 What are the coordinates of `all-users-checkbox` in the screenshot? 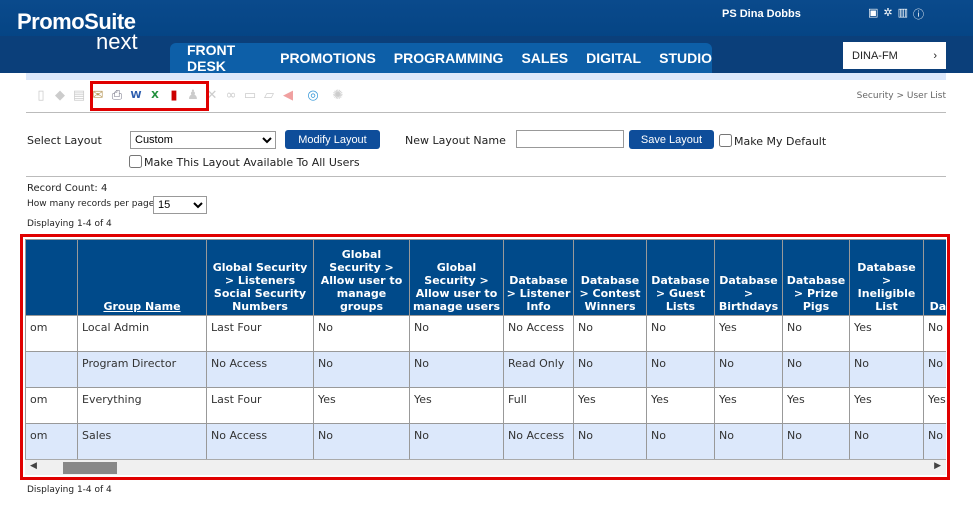 It's located at (135, 161).